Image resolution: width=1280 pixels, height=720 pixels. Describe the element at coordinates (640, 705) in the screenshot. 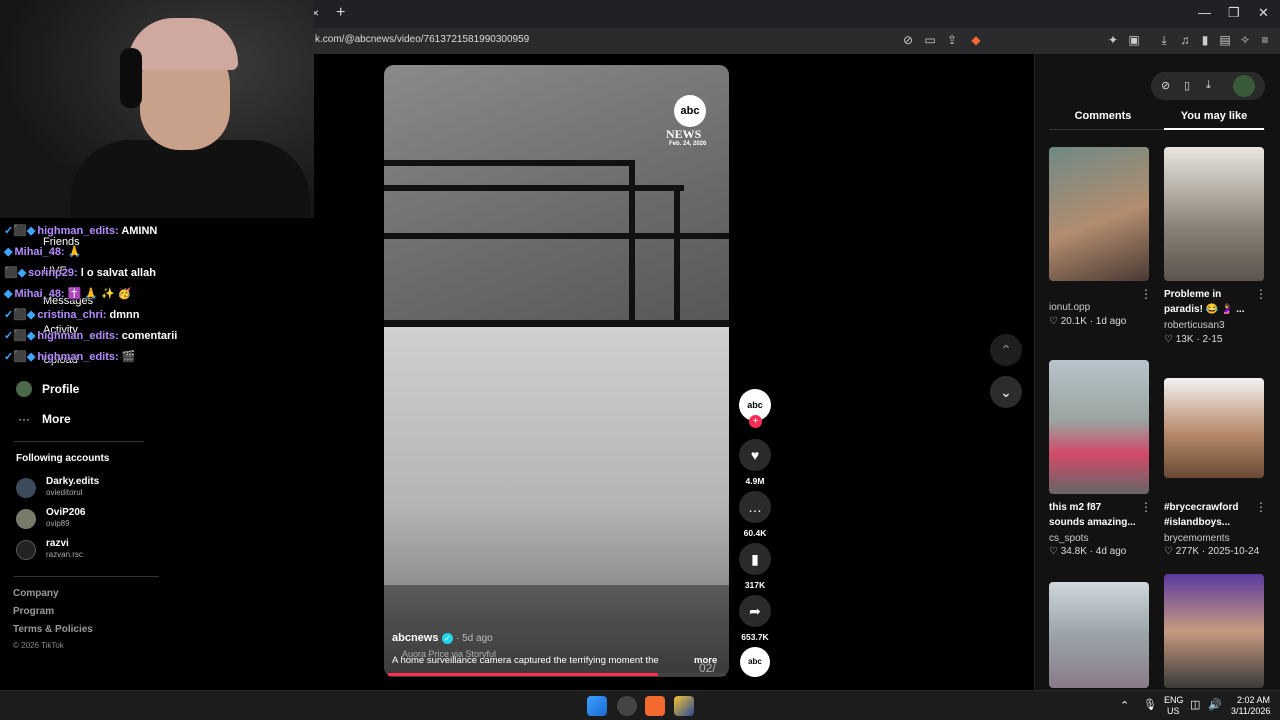

I see `windows-taskbar: ⌃ 🎙 ENG US ◫ 🔊 2:02 AM 3/11/2026` at that location.